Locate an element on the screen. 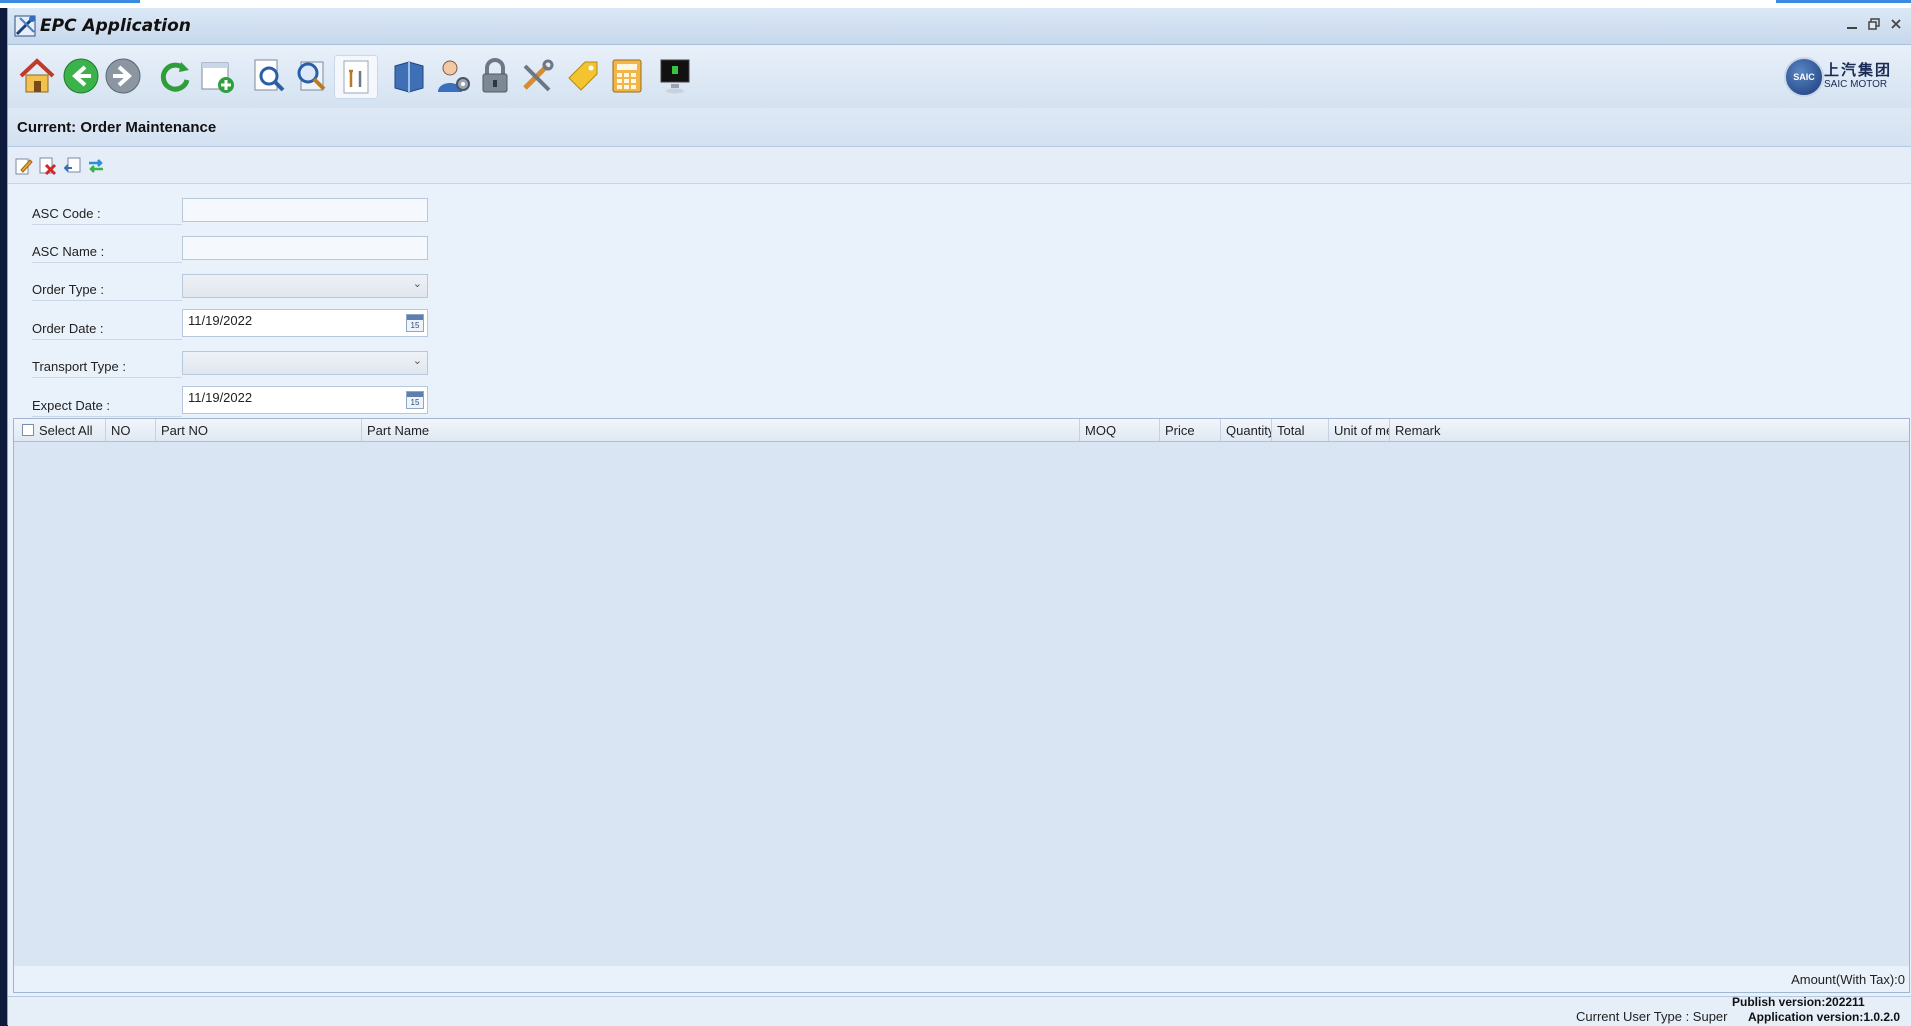 The height and width of the screenshot is (1026, 1911). tools-icon is located at coordinates (537, 76).